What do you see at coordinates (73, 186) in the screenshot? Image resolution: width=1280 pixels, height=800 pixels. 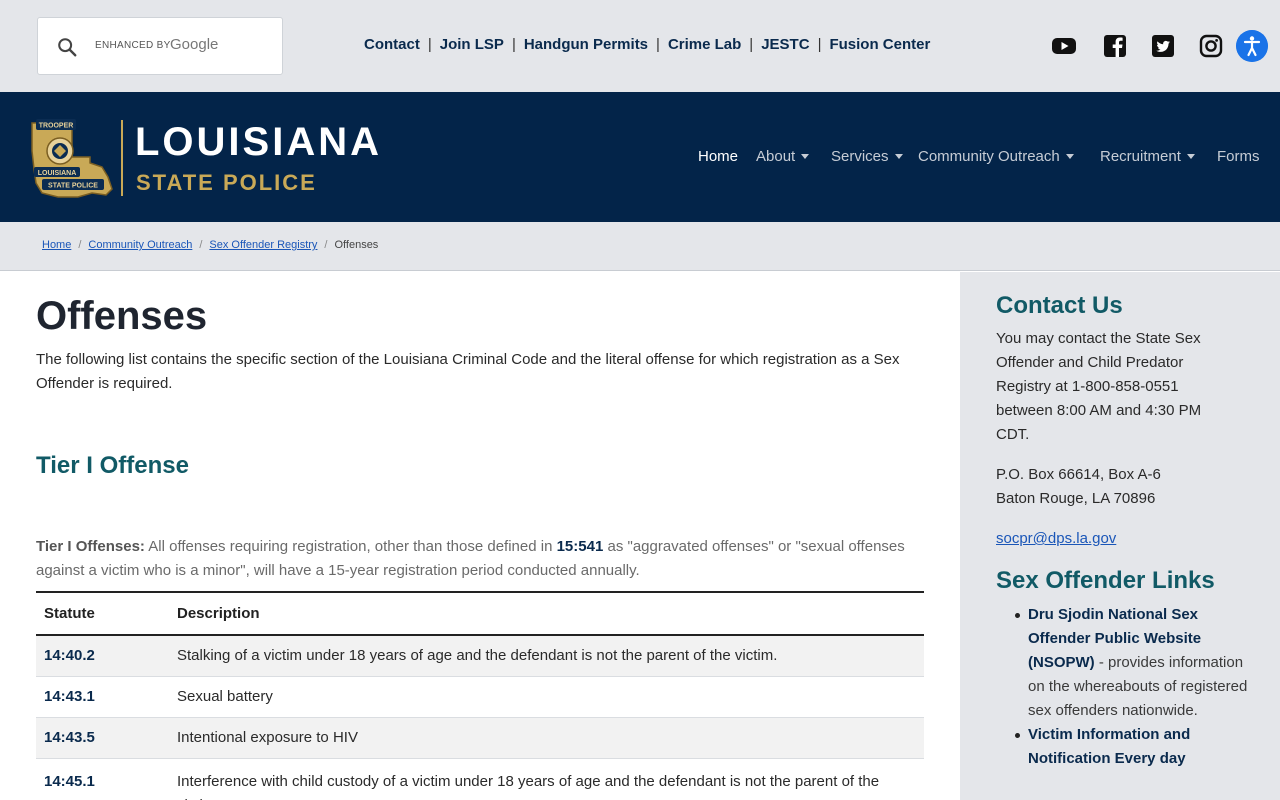 I see `badge-bottom-text: STATE POLICE` at bounding box center [73, 186].